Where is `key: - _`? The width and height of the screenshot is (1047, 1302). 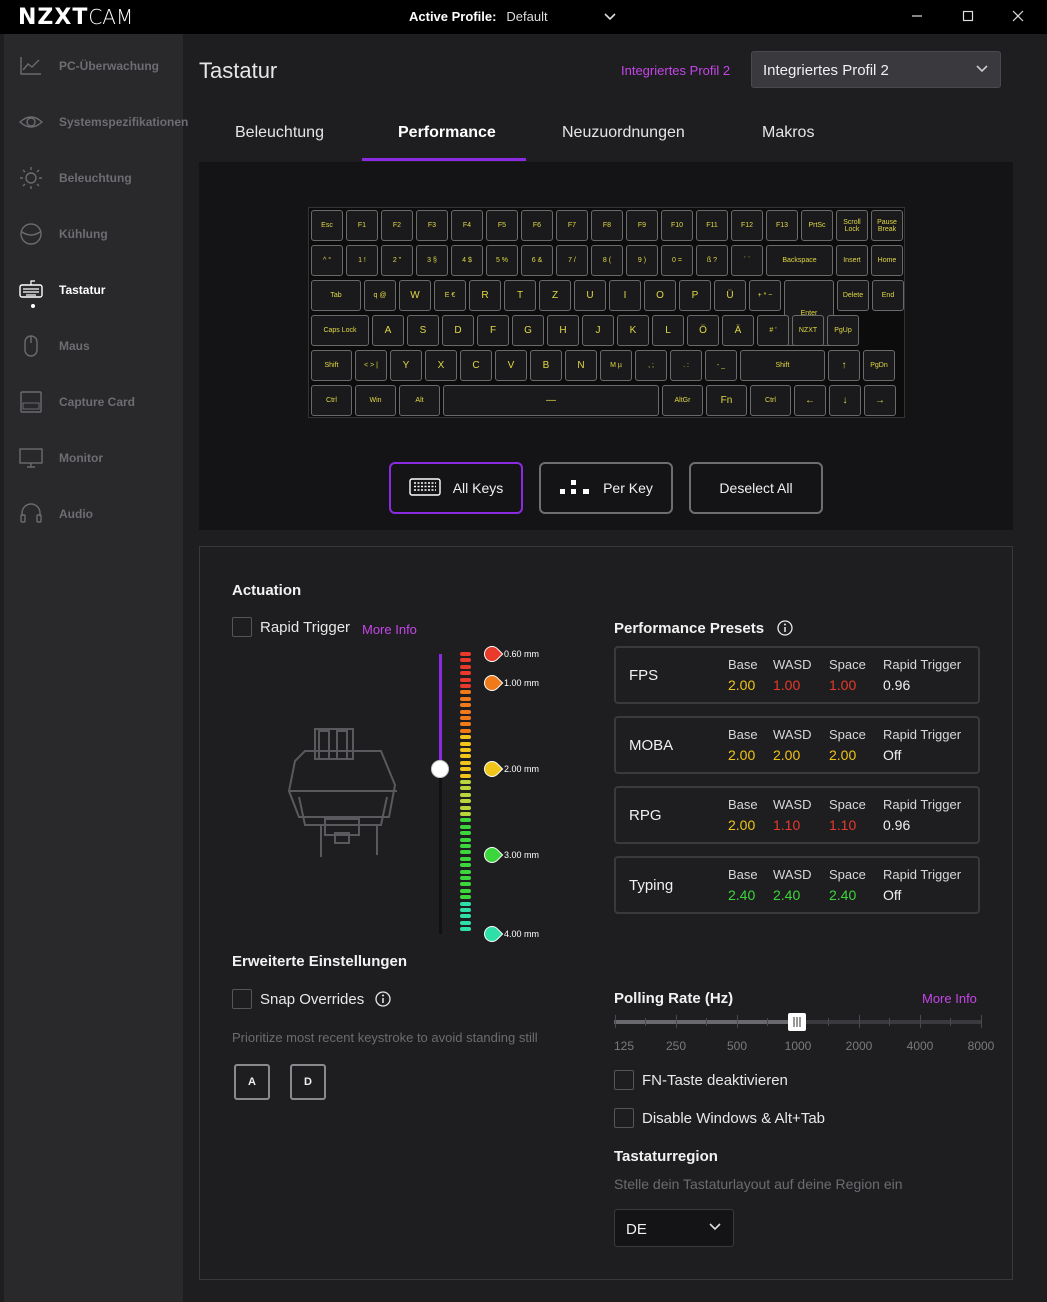
key: - _ is located at coordinates (721, 365).